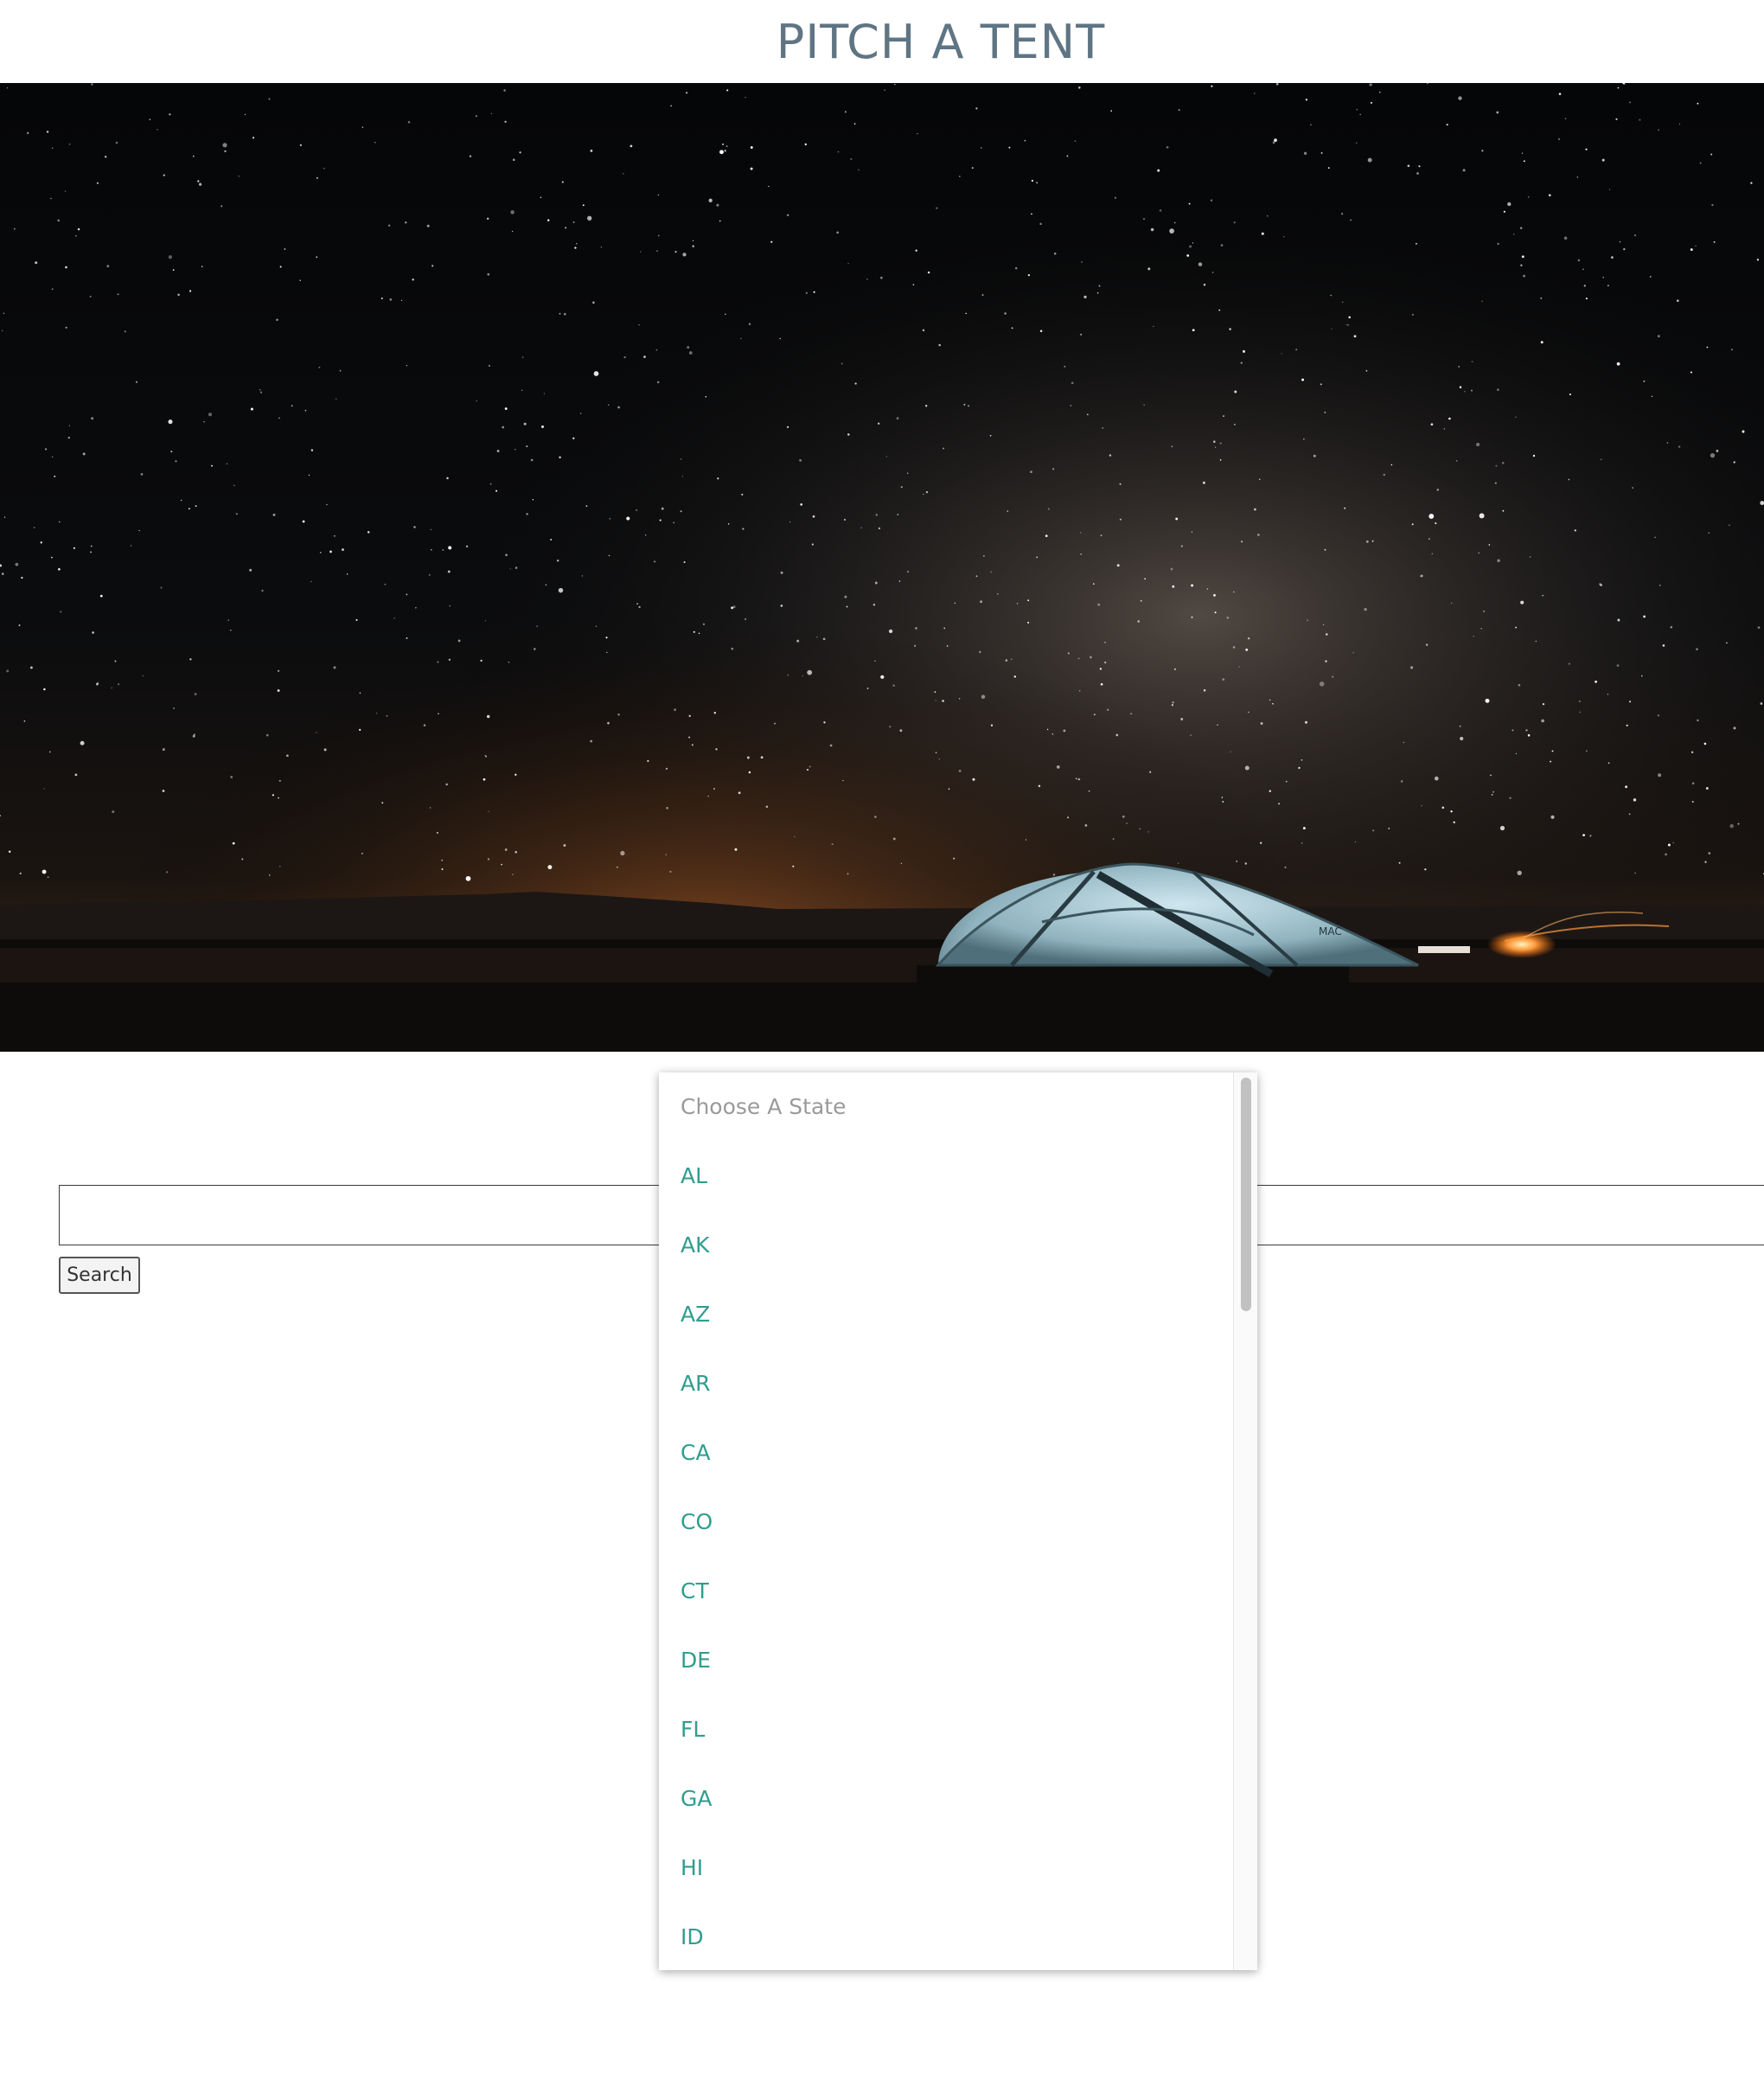 The height and width of the screenshot is (2093, 1764). I want to click on scrollbar-thumb, so click(1246, 1194).